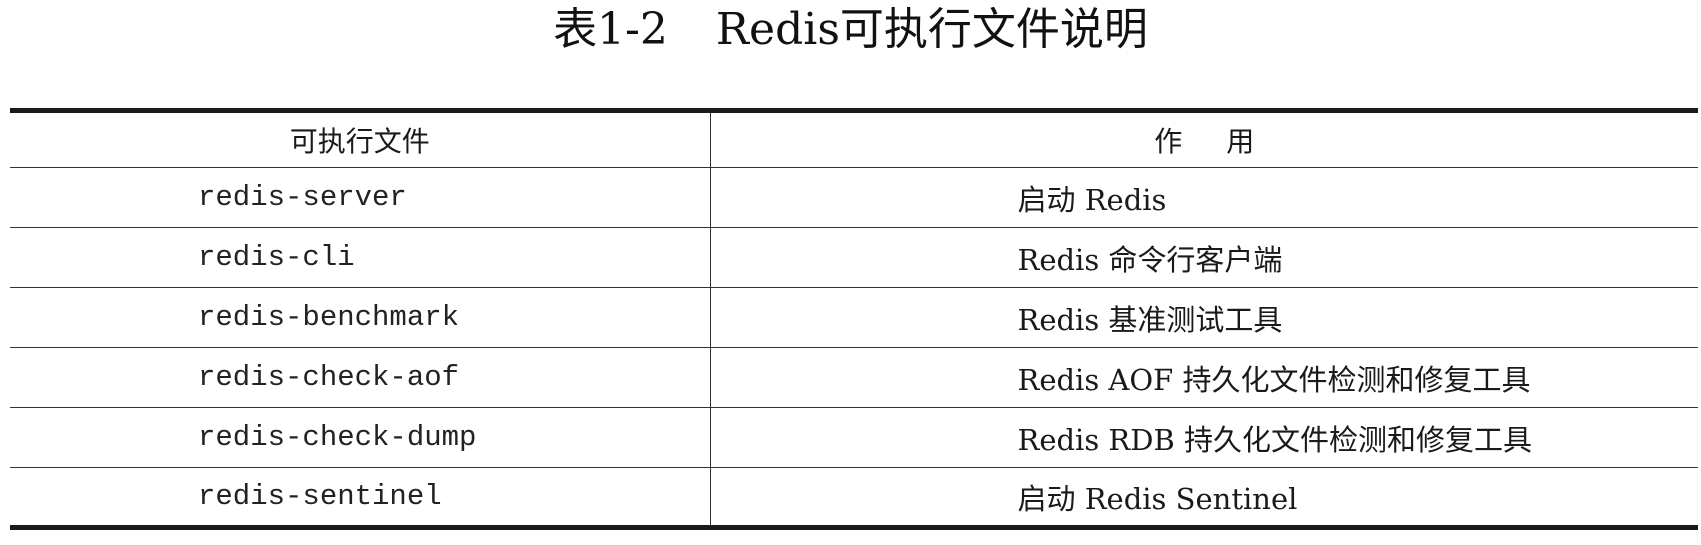 Image resolution: width=1701 pixels, height=545 pixels. I want to click on table-row: redis-cli Redis 命令行客户端, so click(854, 257).